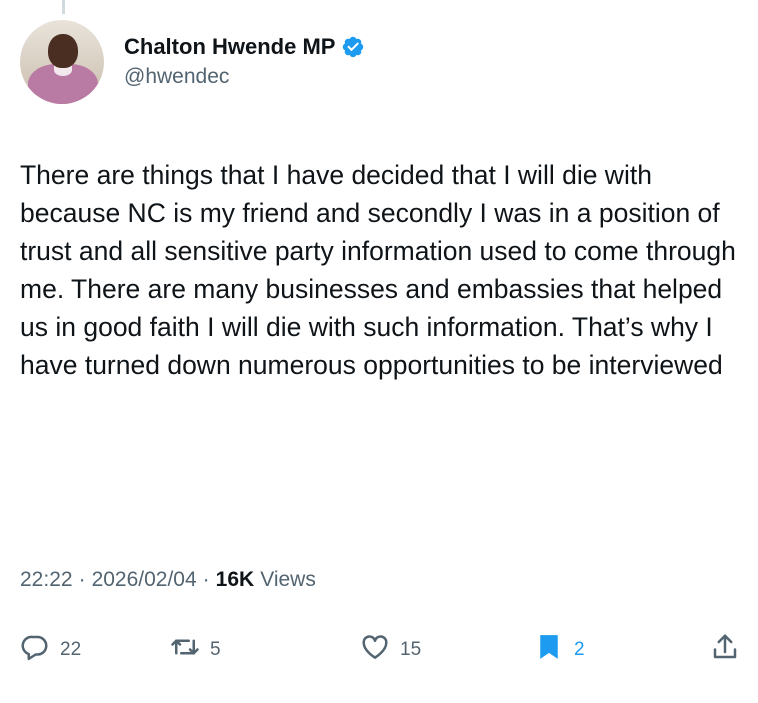 This screenshot has width=758, height=703. I want to click on tweet-header: Chalton Hwende MP @hwendec, so click(192, 62).